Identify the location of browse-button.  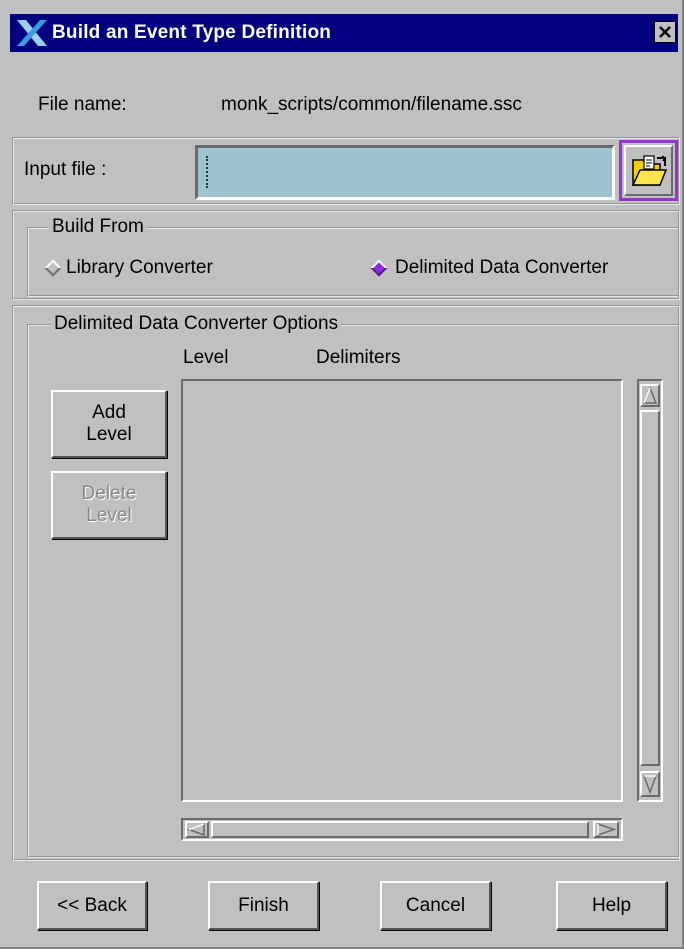
(648, 170).